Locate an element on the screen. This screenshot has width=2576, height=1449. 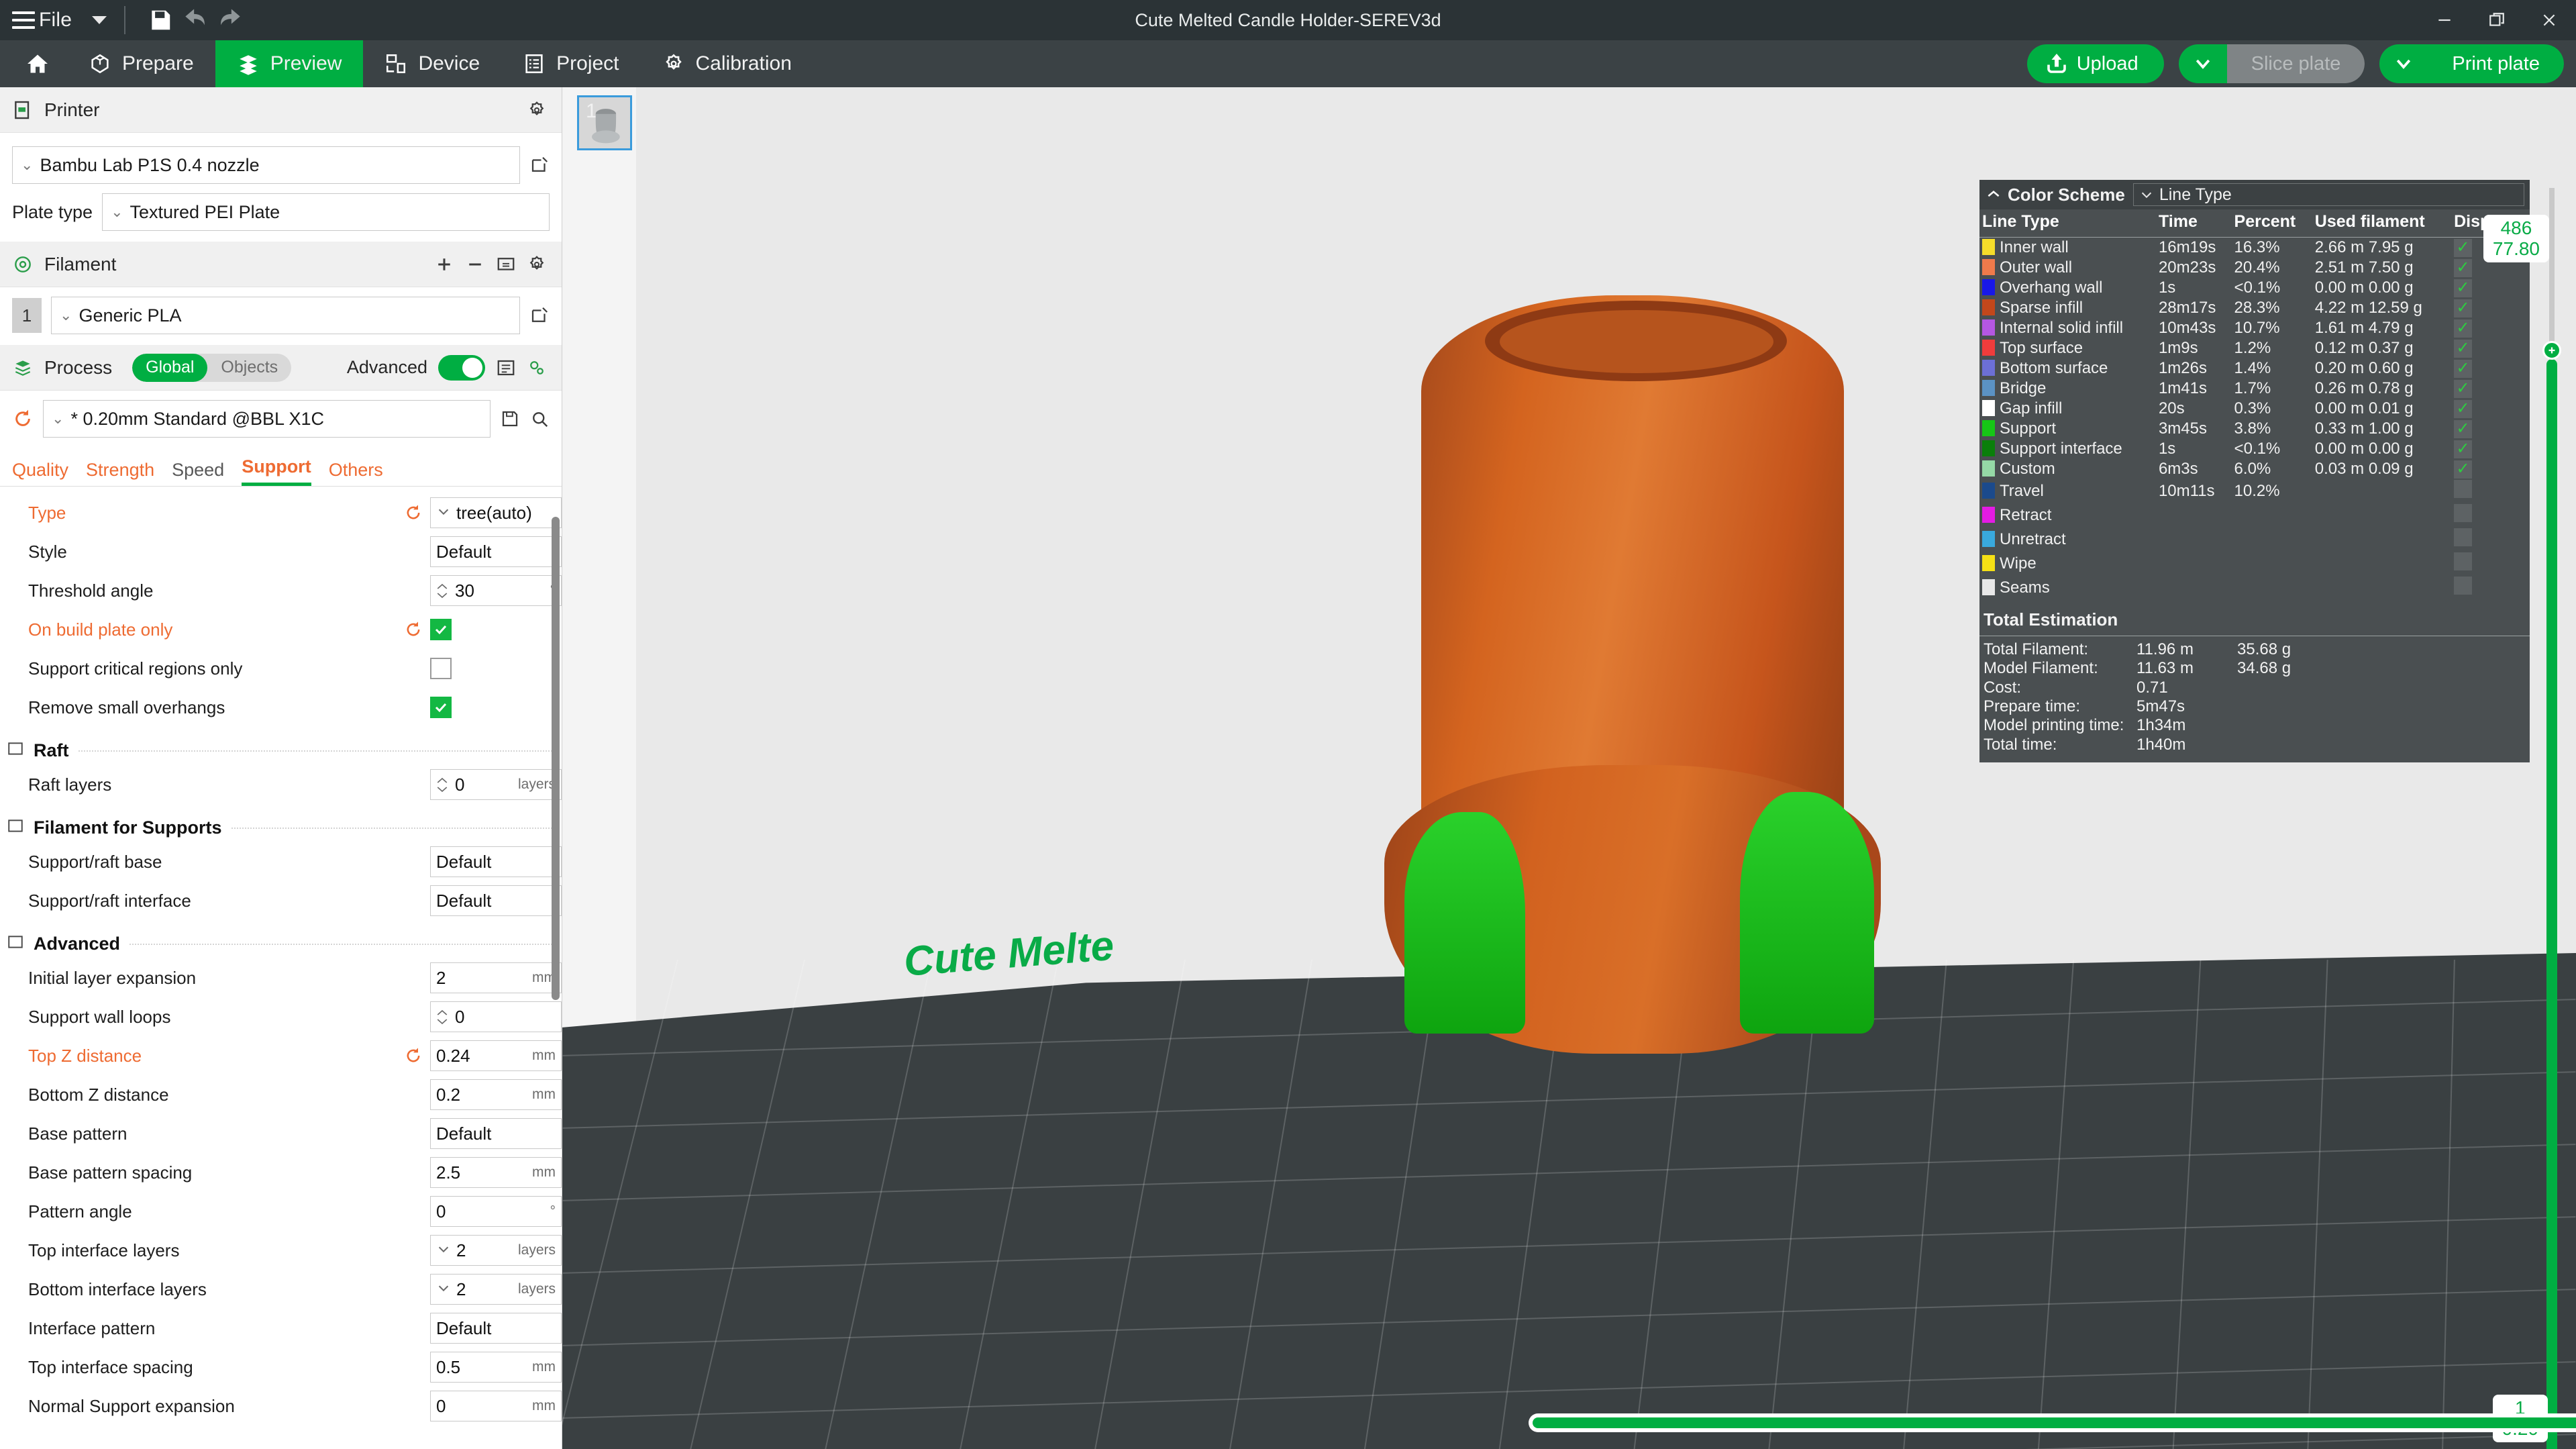
printer-settings-gear-icon is located at coordinates (537, 110).